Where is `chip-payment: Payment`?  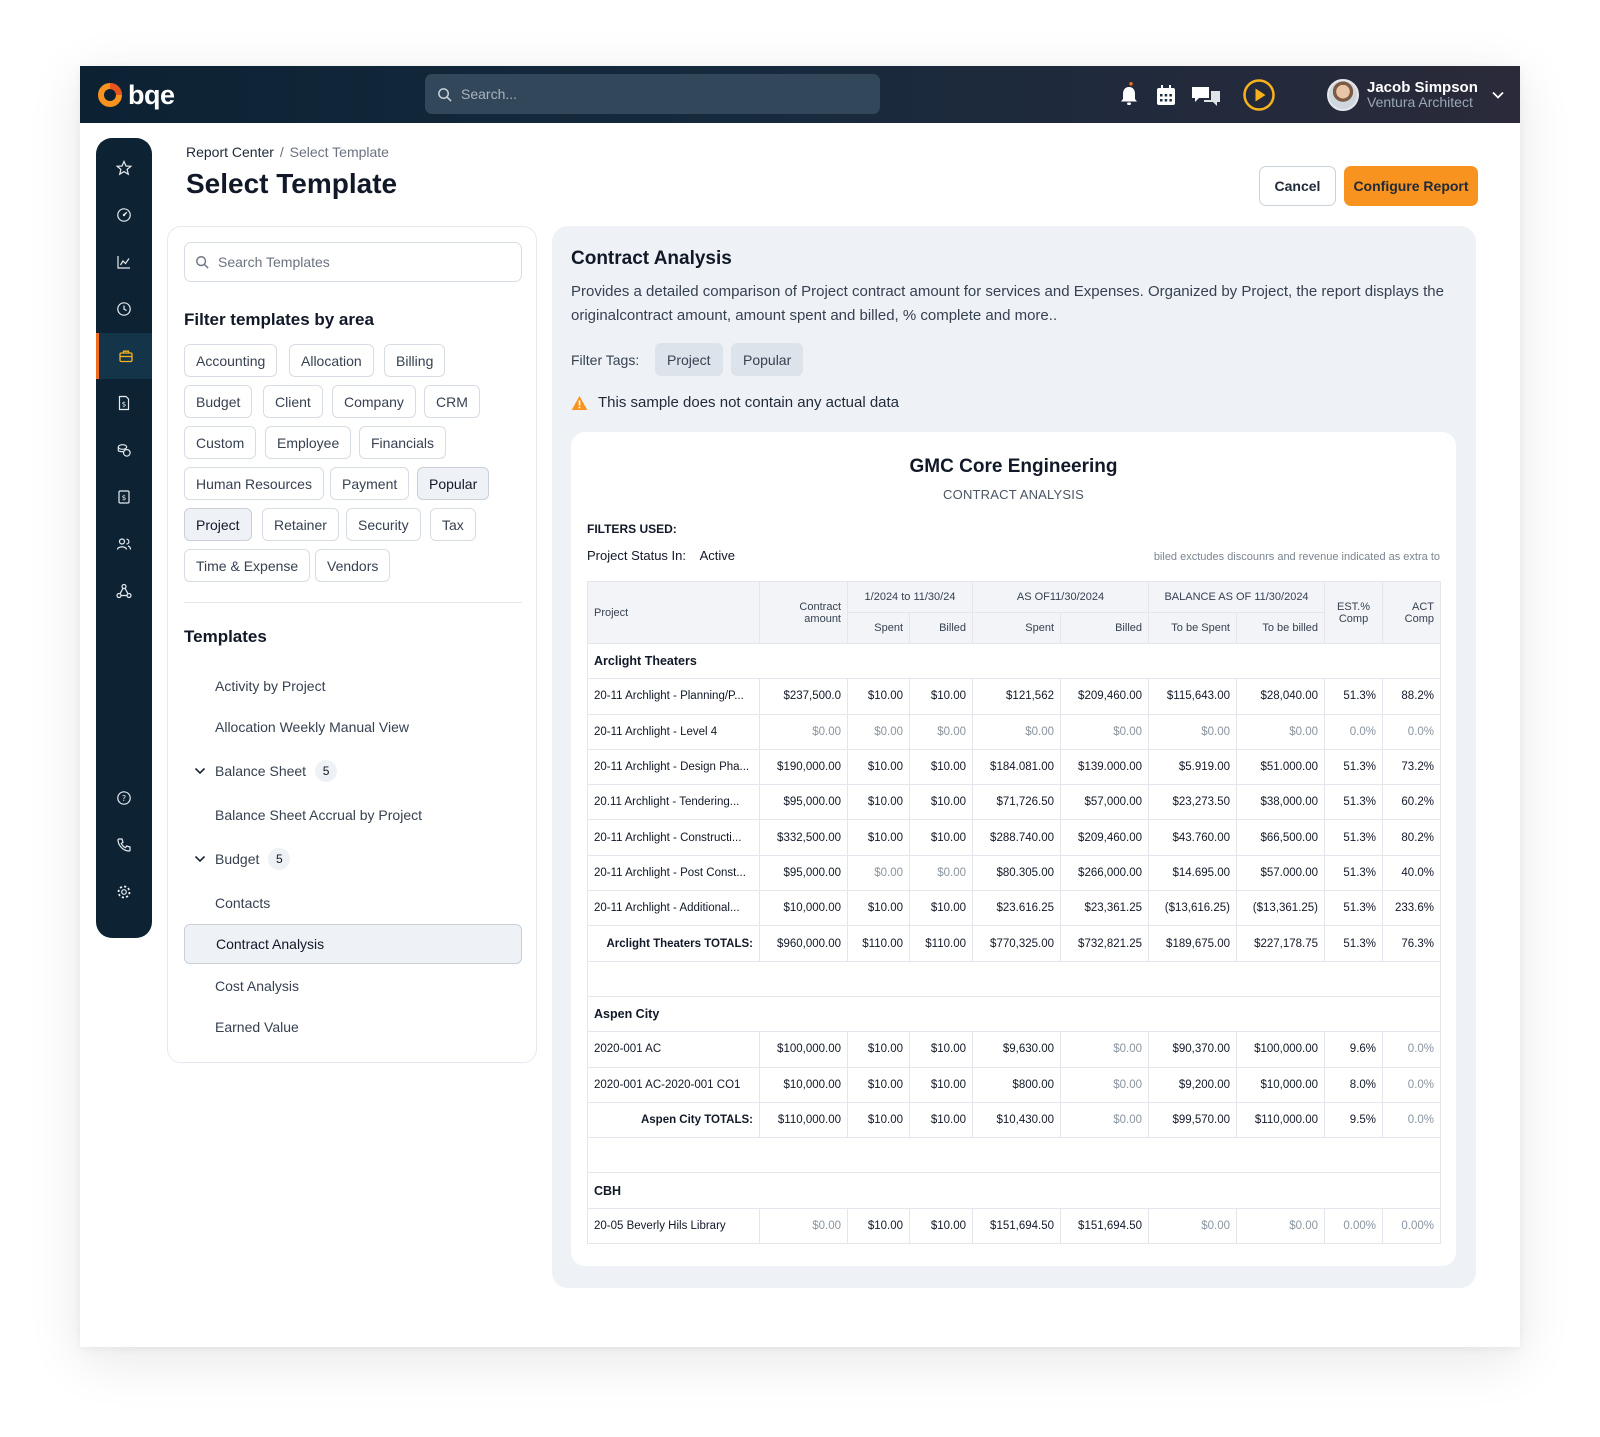
chip-payment: Payment is located at coordinates (370, 483).